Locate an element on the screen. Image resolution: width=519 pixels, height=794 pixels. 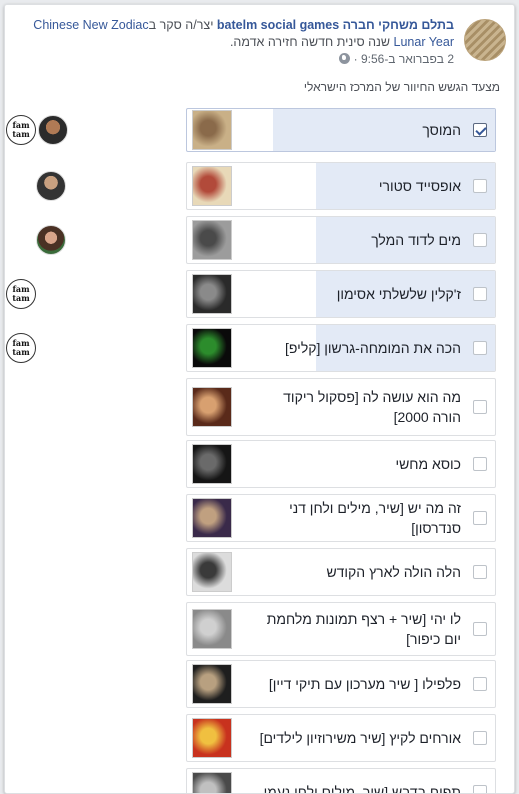
poll-option: הלה הולה לארץ הקודש is located at coordinates (341, 572).